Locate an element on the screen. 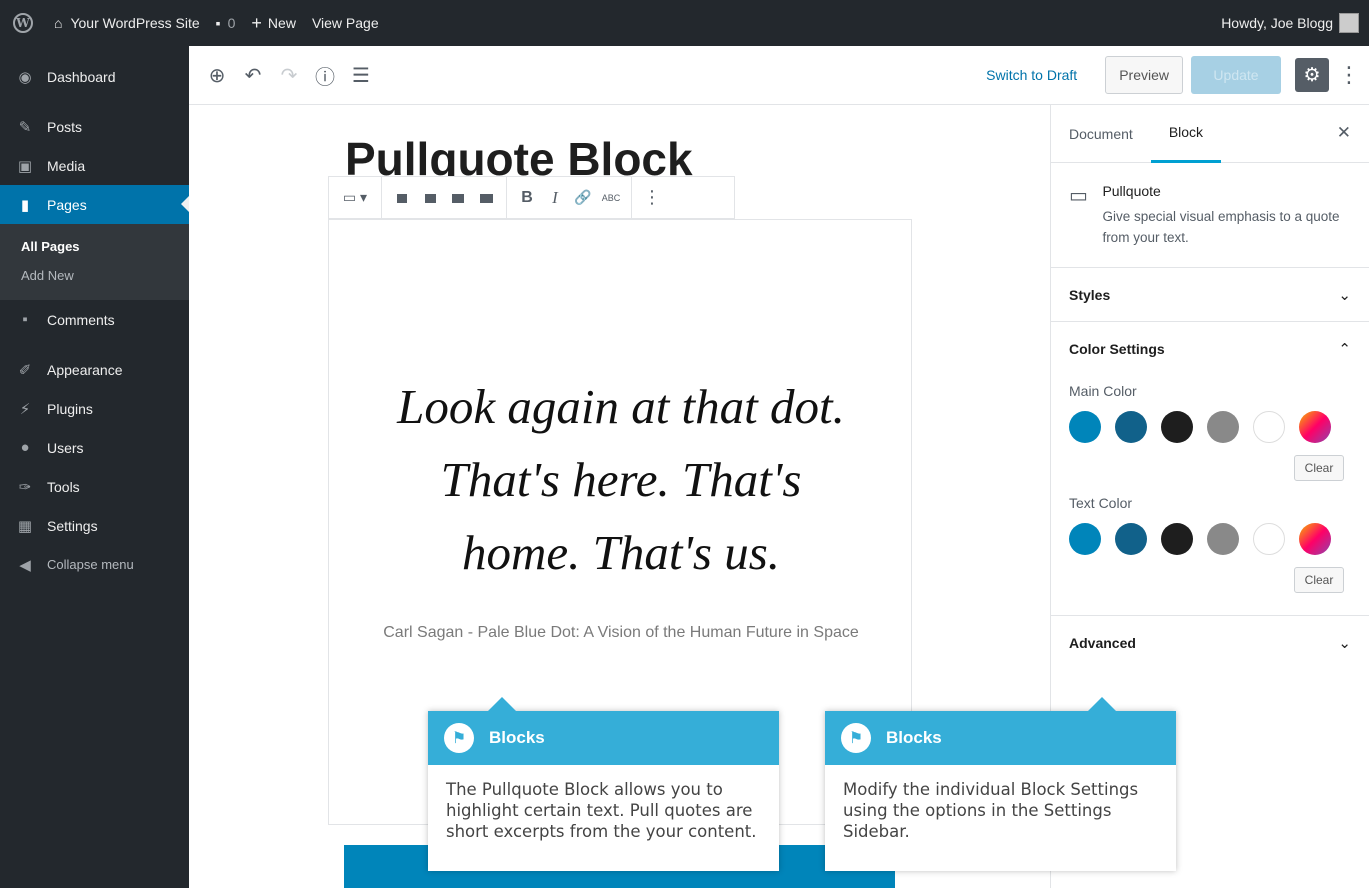 The height and width of the screenshot is (888, 1369). block-card-title: Pullquote is located at coordinates (1131, 191).